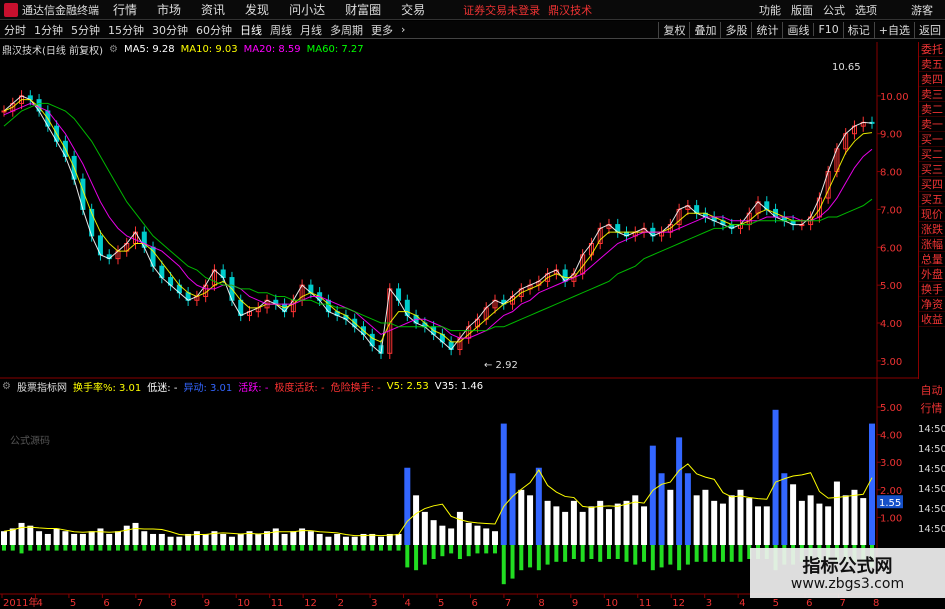 This screenshot has height=609, width=945. What do you see at coordinates (932, 124) in the screenshot?
I see `quote-panel-item: 卖一` at bounding box center [932, 124].